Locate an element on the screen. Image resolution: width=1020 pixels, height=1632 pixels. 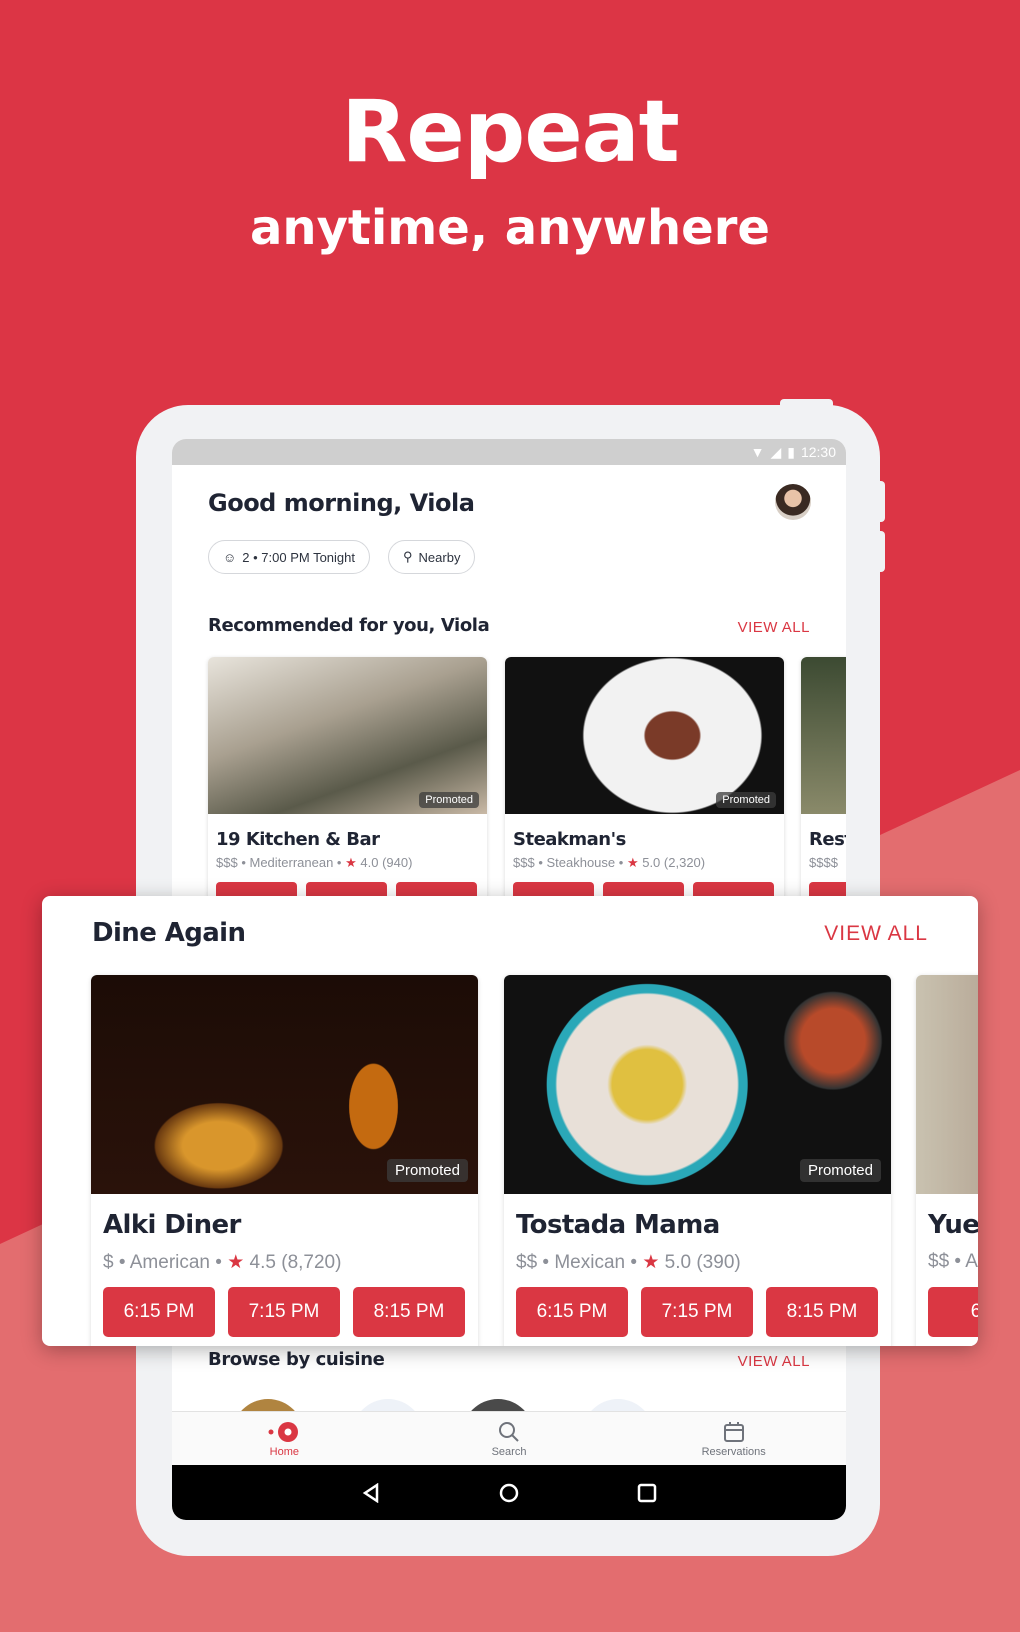
hero-subtitle: anytime, anywhere is located at coordinates (510, 228).